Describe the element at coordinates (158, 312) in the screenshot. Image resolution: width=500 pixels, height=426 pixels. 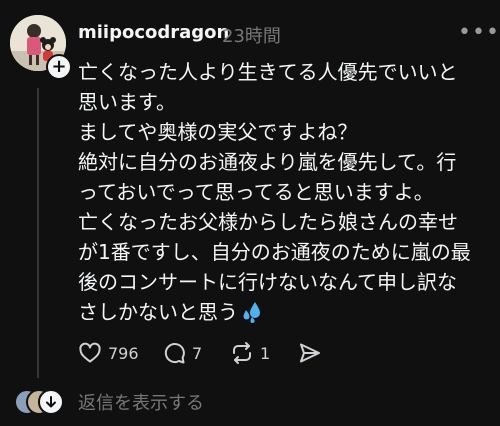
I see `post-line: さしかないと思う` at that location.